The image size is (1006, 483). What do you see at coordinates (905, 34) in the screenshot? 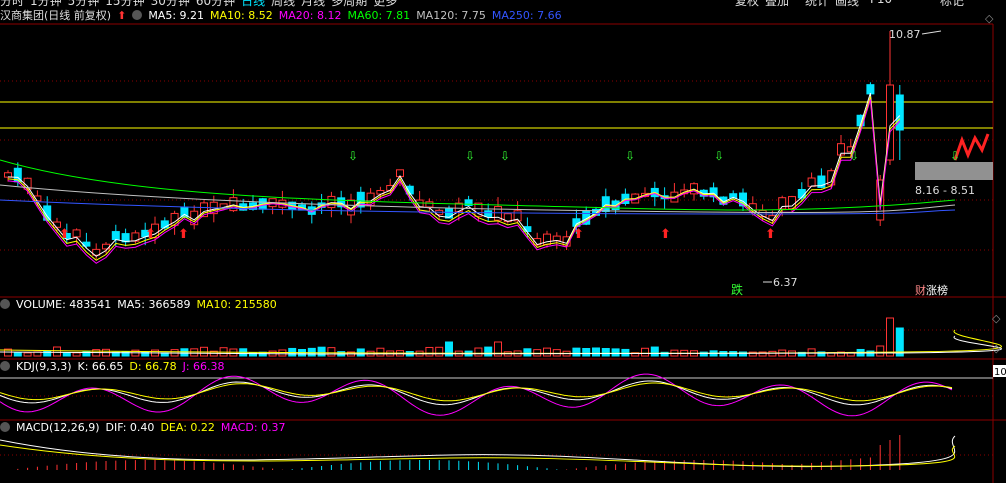
I see `high-price-label: 10.87` at bounding box center [905, 34].